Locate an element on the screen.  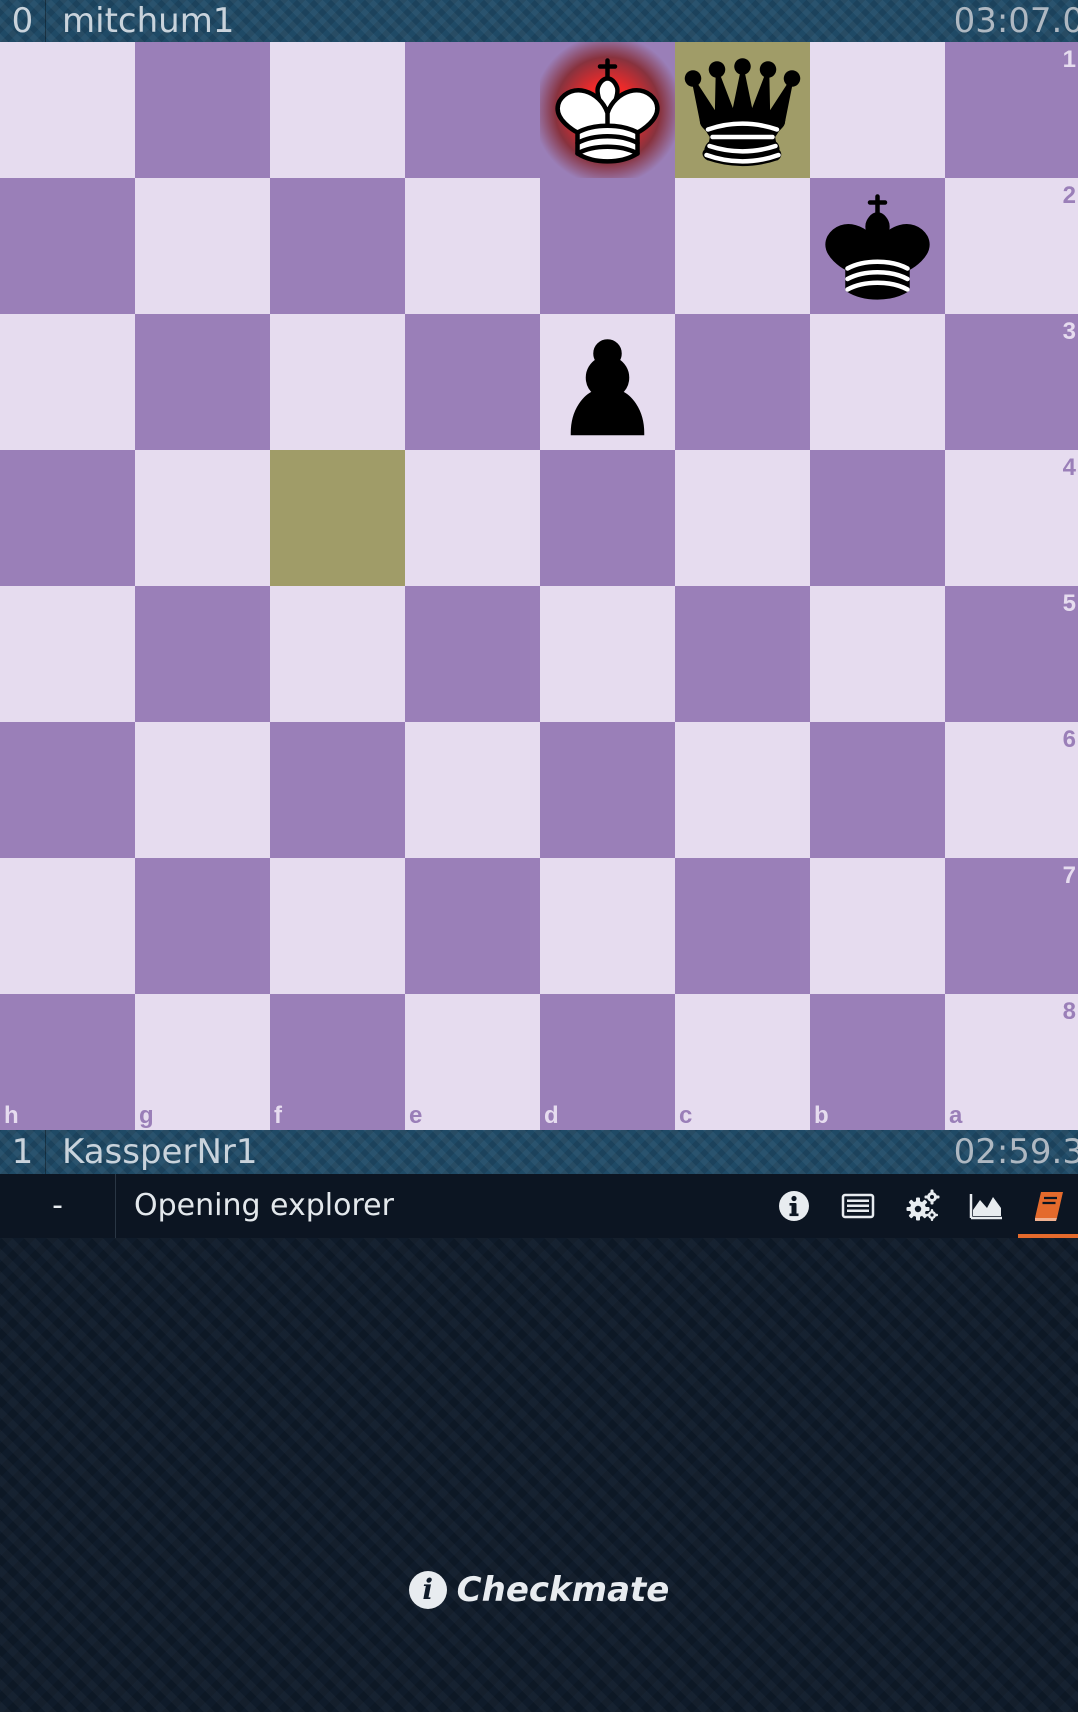
square-d4 is located at coordinates (607, 518).